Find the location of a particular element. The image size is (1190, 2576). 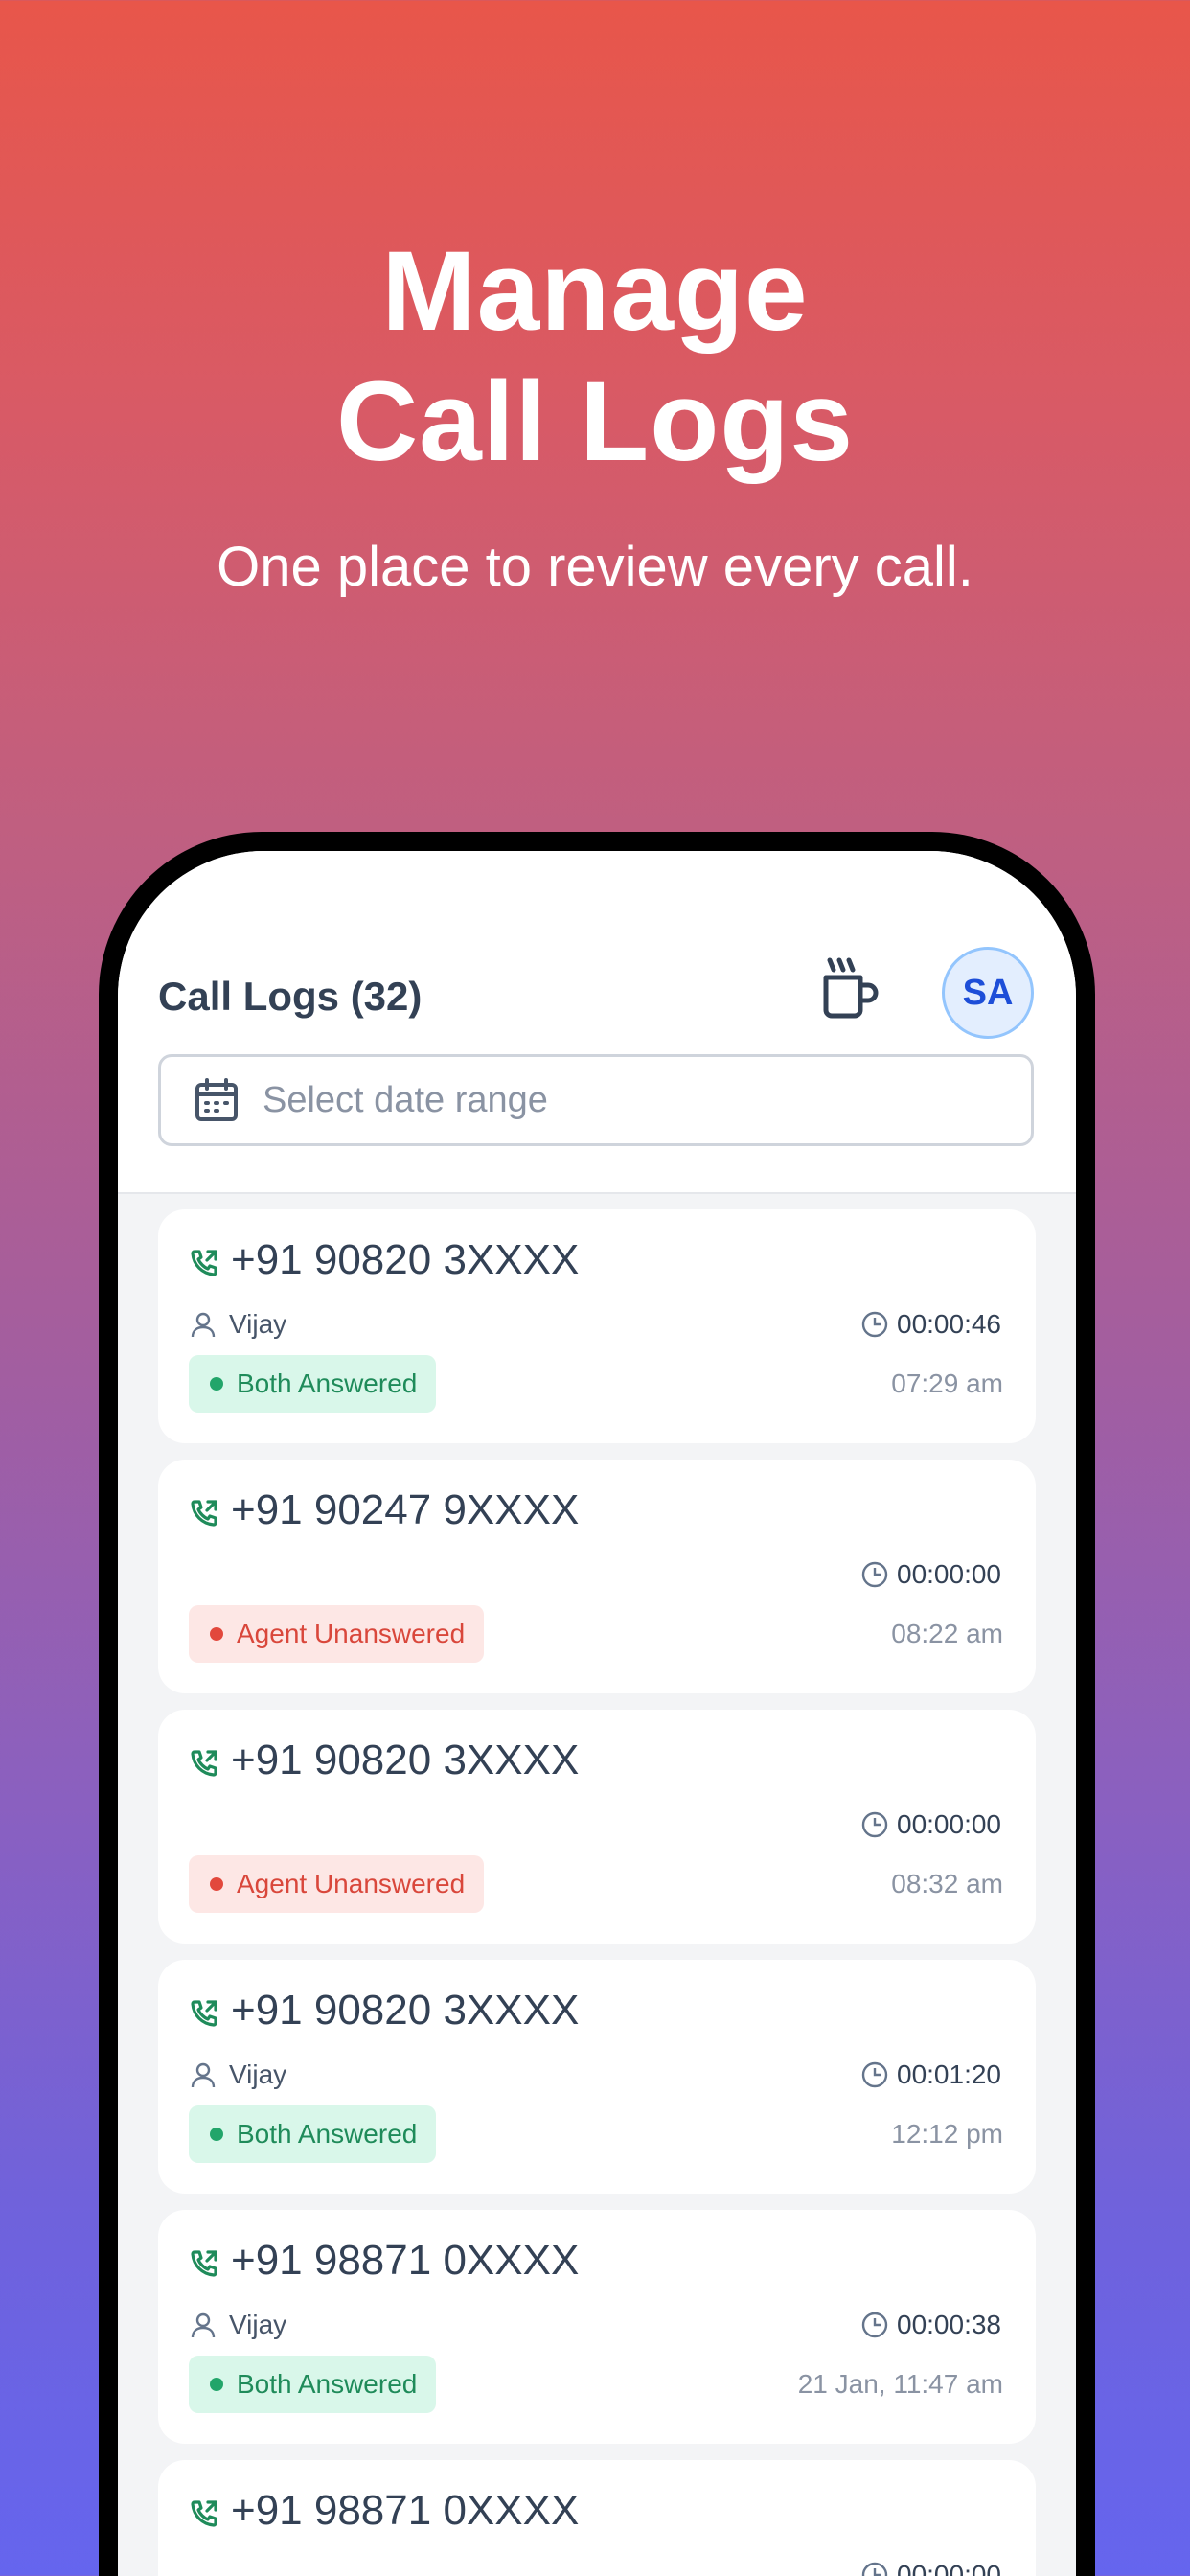

phone-number: +91 90247 9XXXX is located at coordinates (405, 1509).